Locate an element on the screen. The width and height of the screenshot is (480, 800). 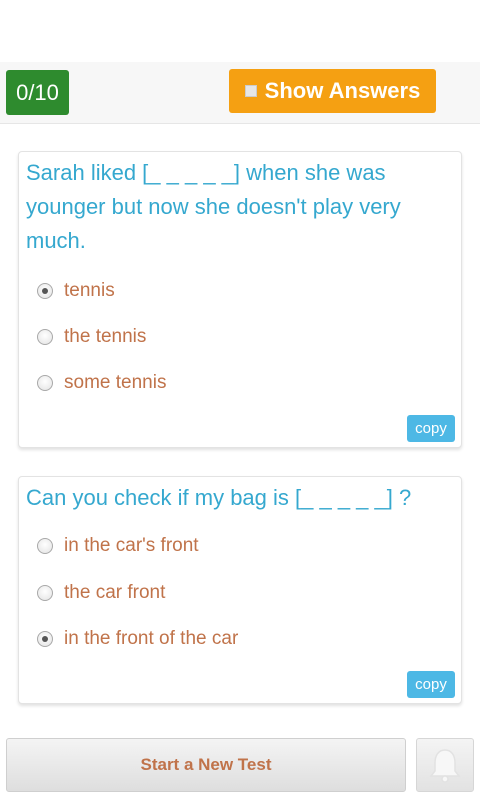
answer-option: some tennis is located at coordinates (101, 383).